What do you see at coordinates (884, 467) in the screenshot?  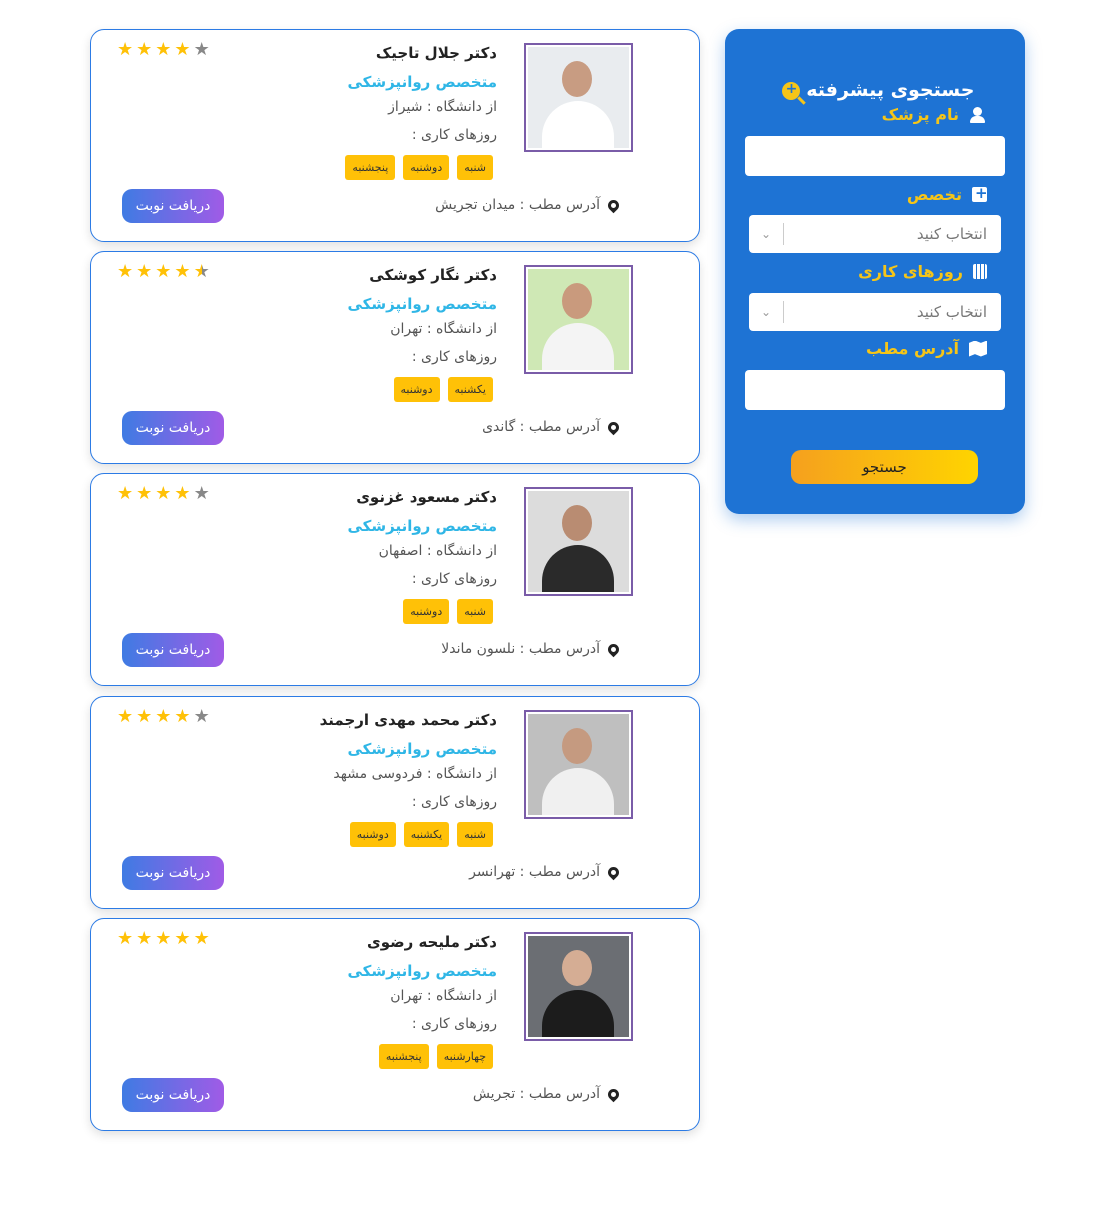 I see `search-button: جستجو` at bounding box center [884, 467].